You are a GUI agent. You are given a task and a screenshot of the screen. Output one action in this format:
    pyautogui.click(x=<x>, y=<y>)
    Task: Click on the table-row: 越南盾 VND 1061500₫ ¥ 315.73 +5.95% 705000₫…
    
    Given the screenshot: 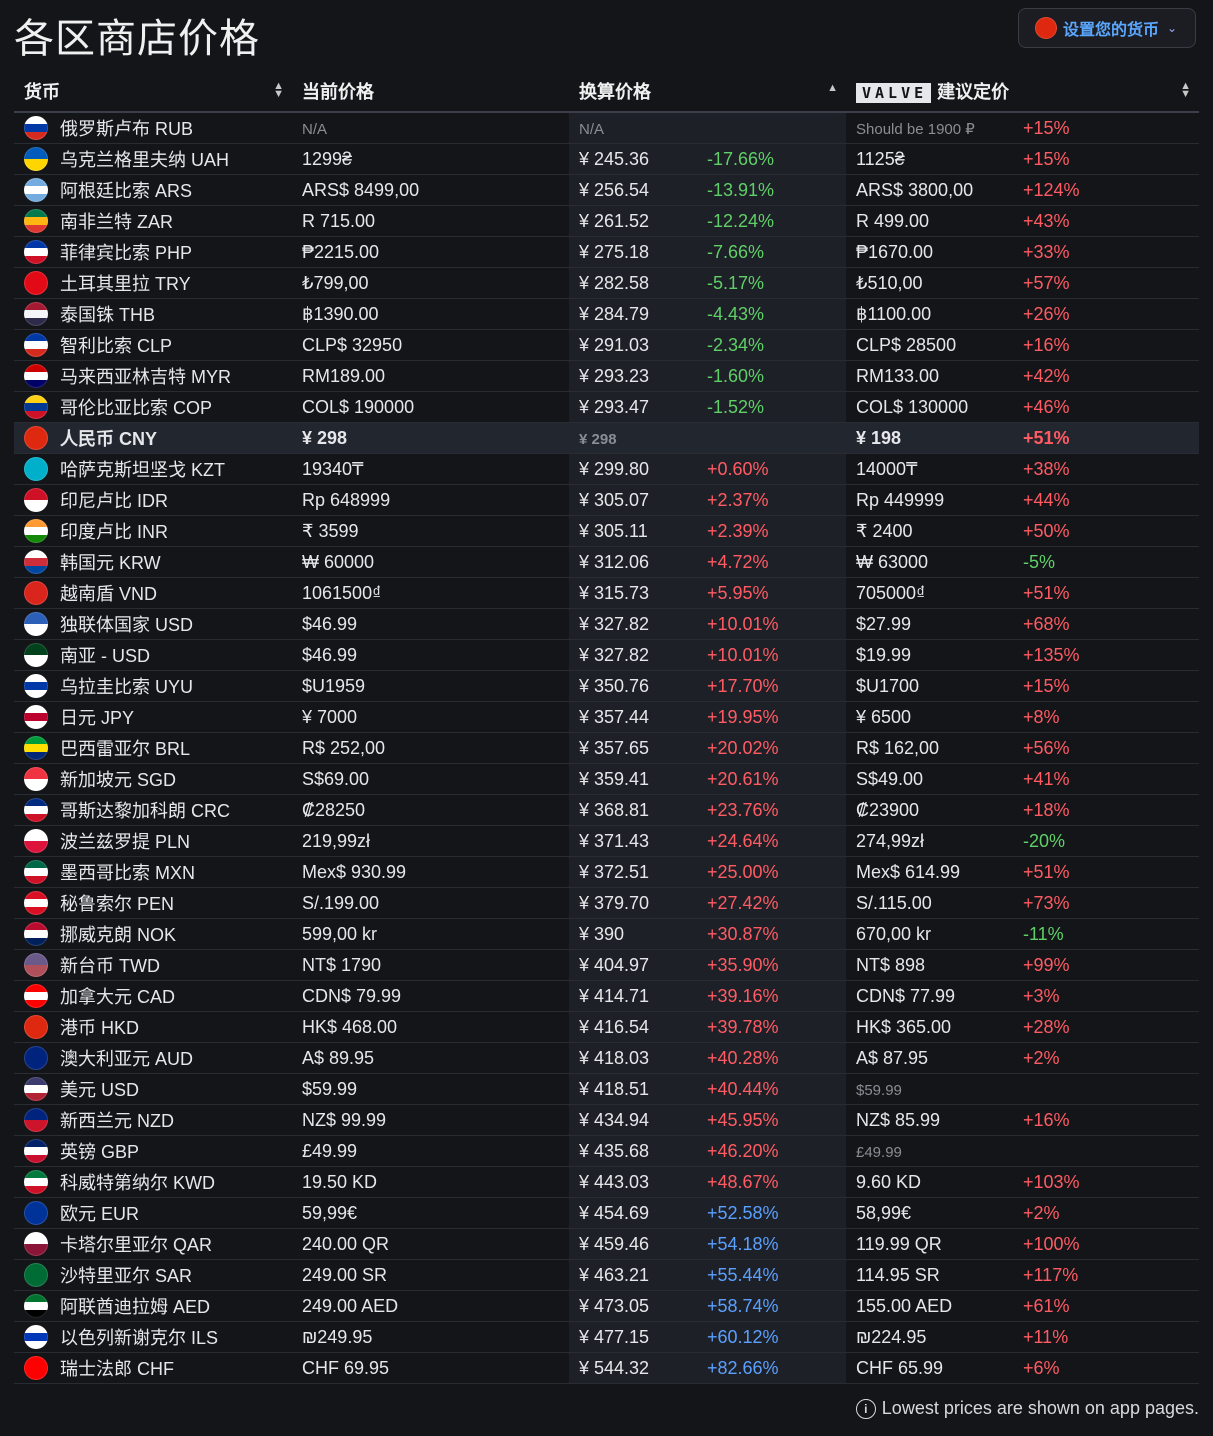 What is the action you would take?
    pyautogui.click(x=606, y=593)
    